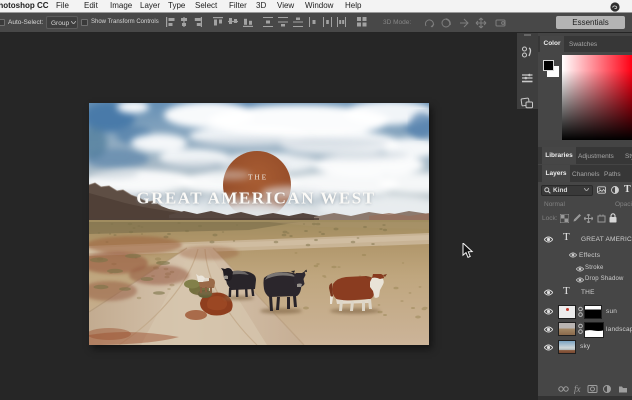  I want to click on svg-text: THE, so click(258, 177).